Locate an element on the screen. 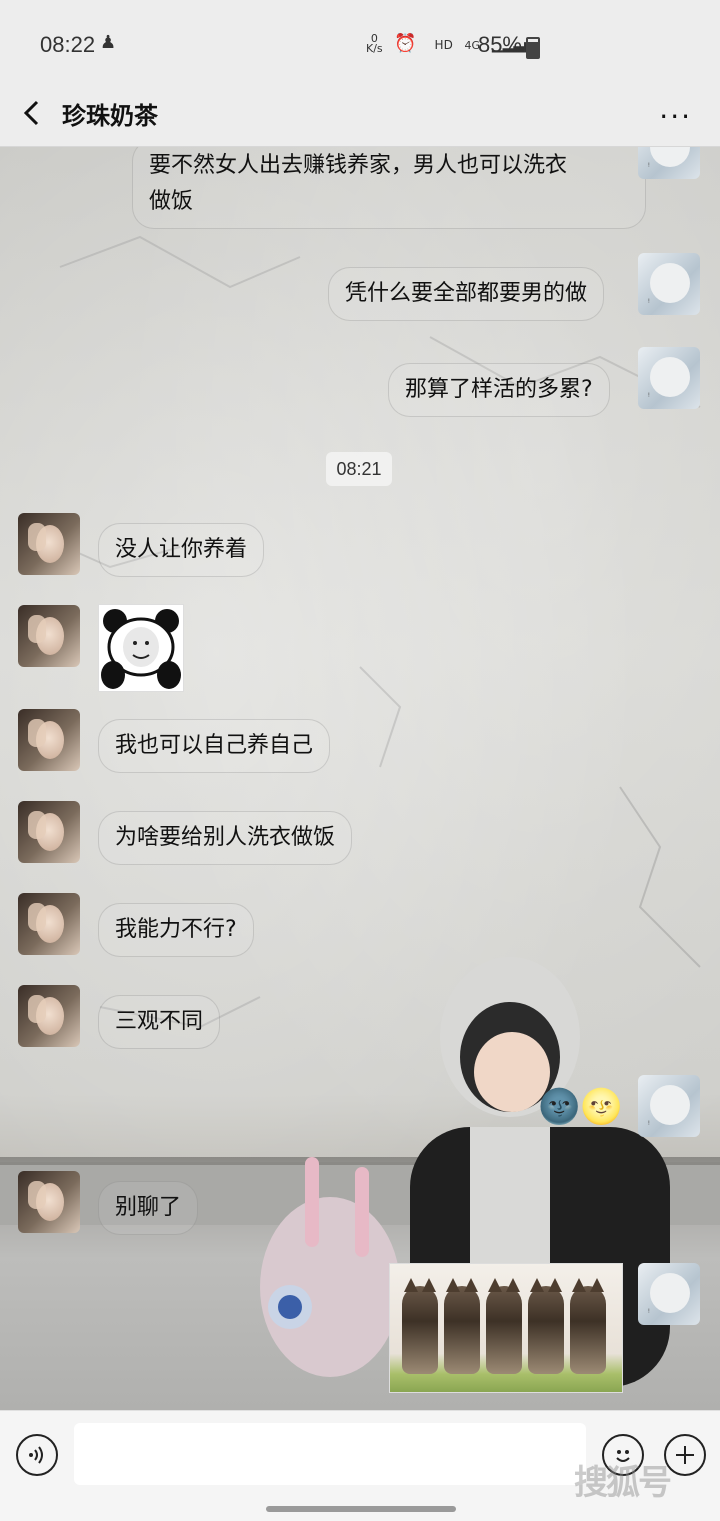  chevron-left-icon is located at coordinates (31, 113).